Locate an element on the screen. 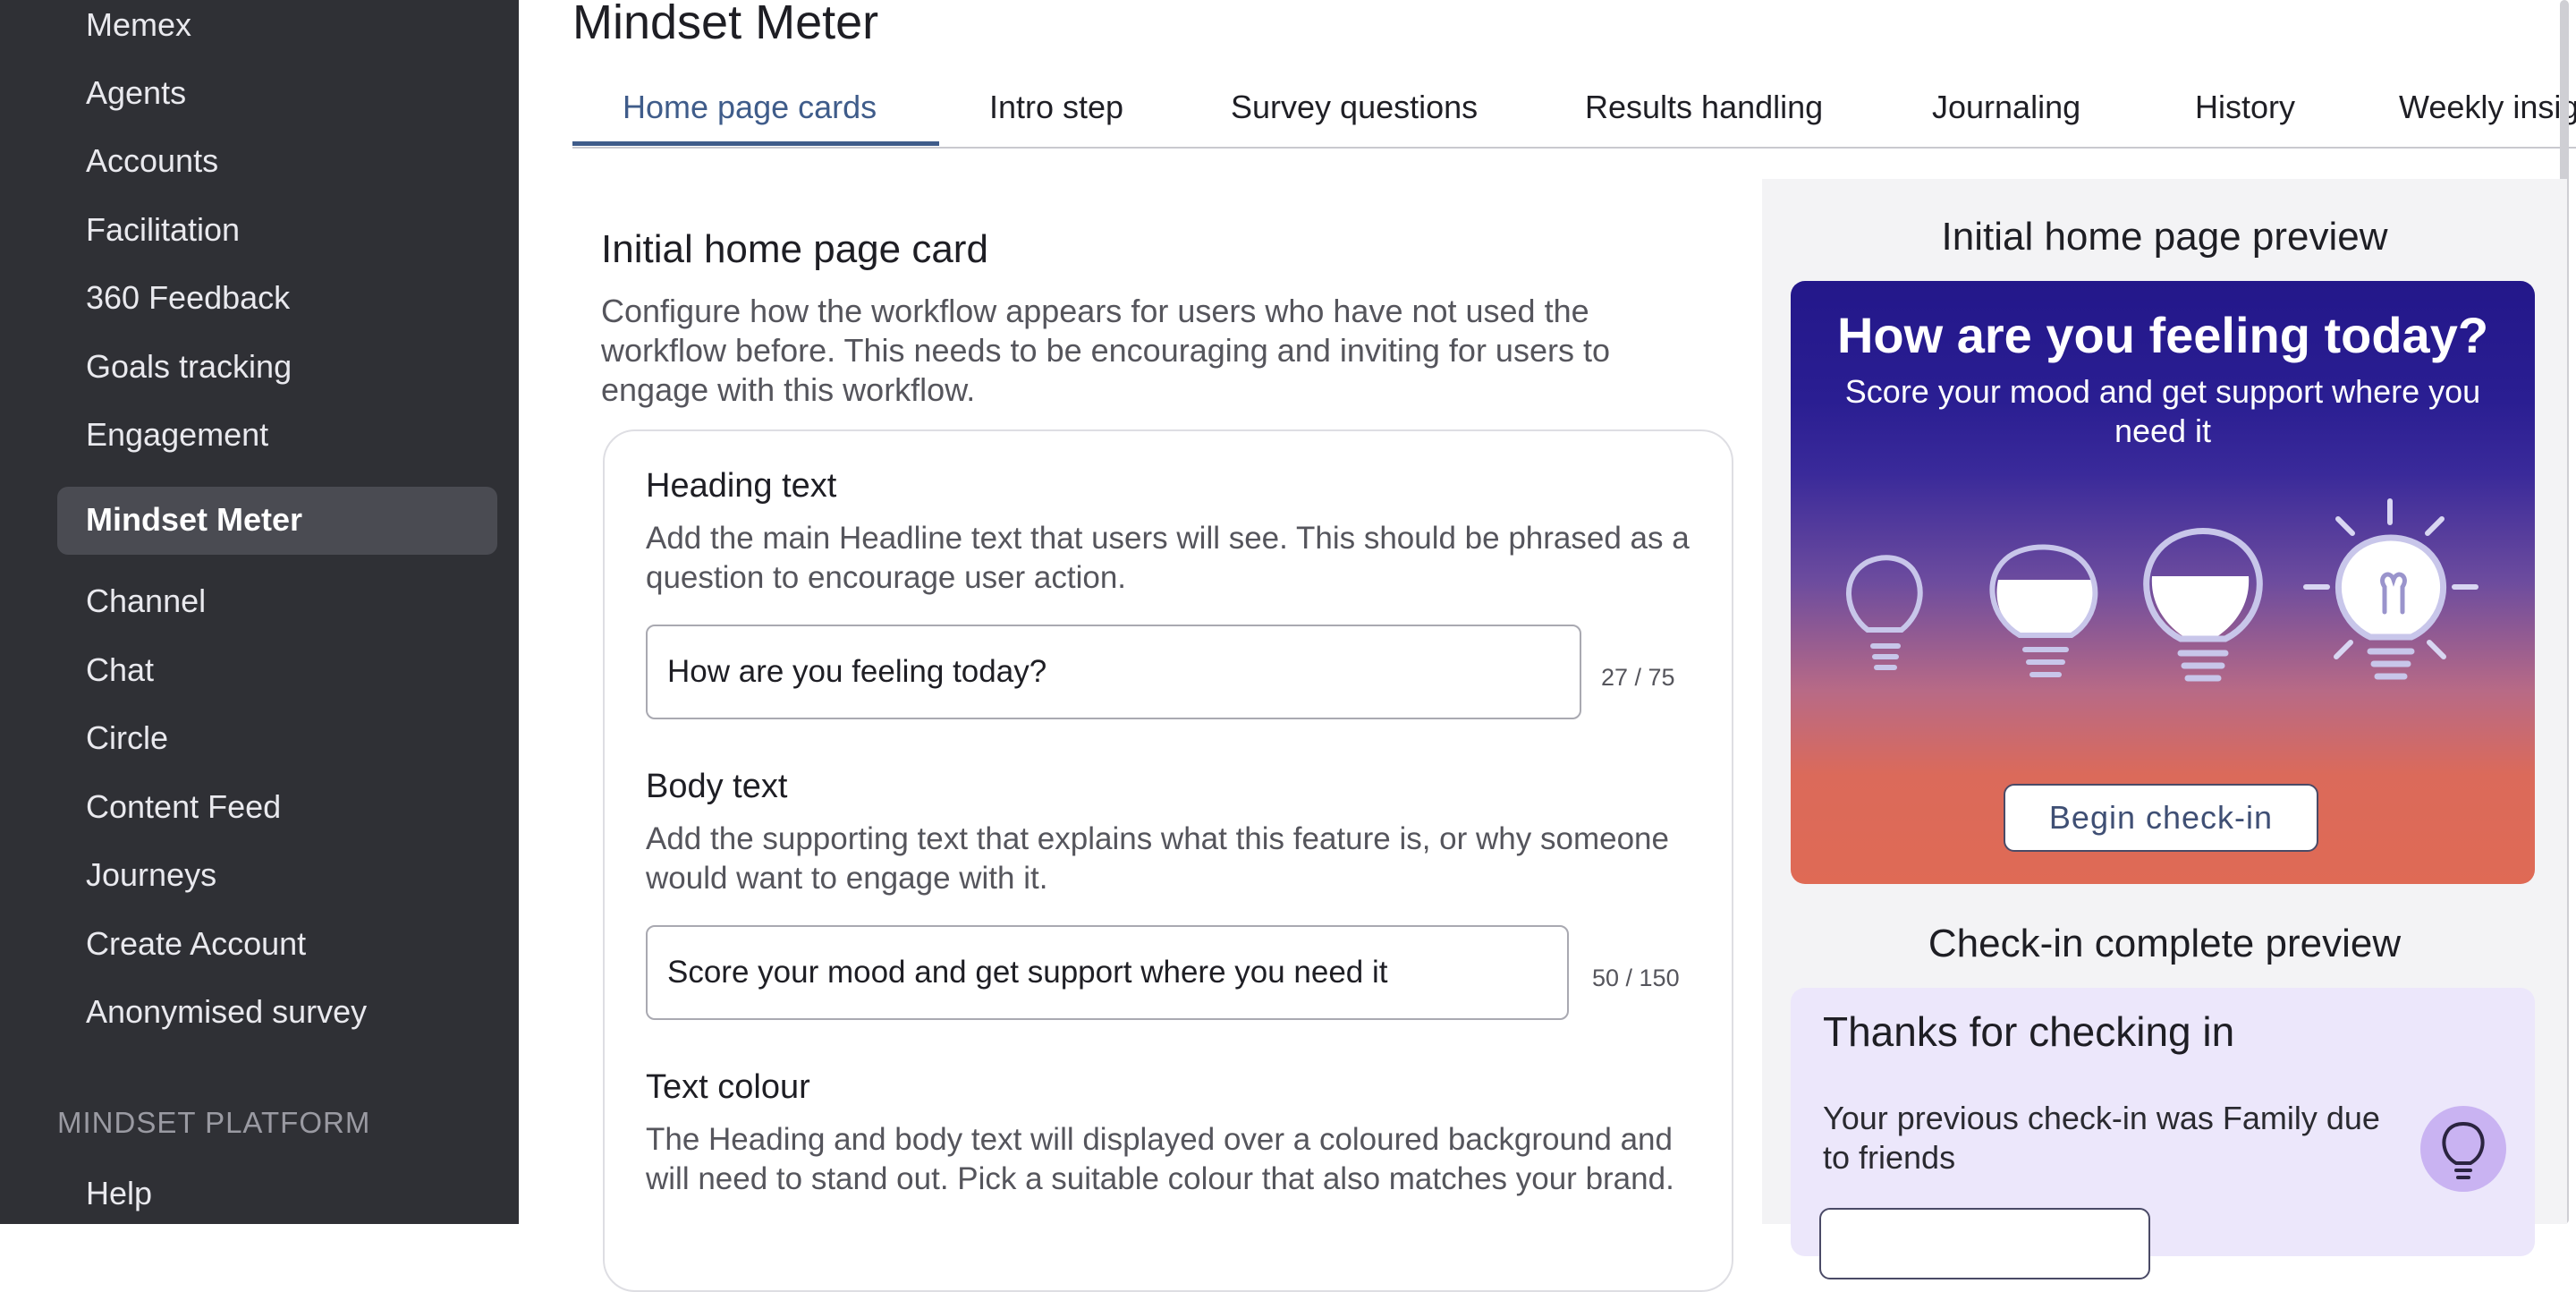 The height and width of the screenshot is (1292, 2576). glowing-bulb-icon is located at coordinates (2391, 589).